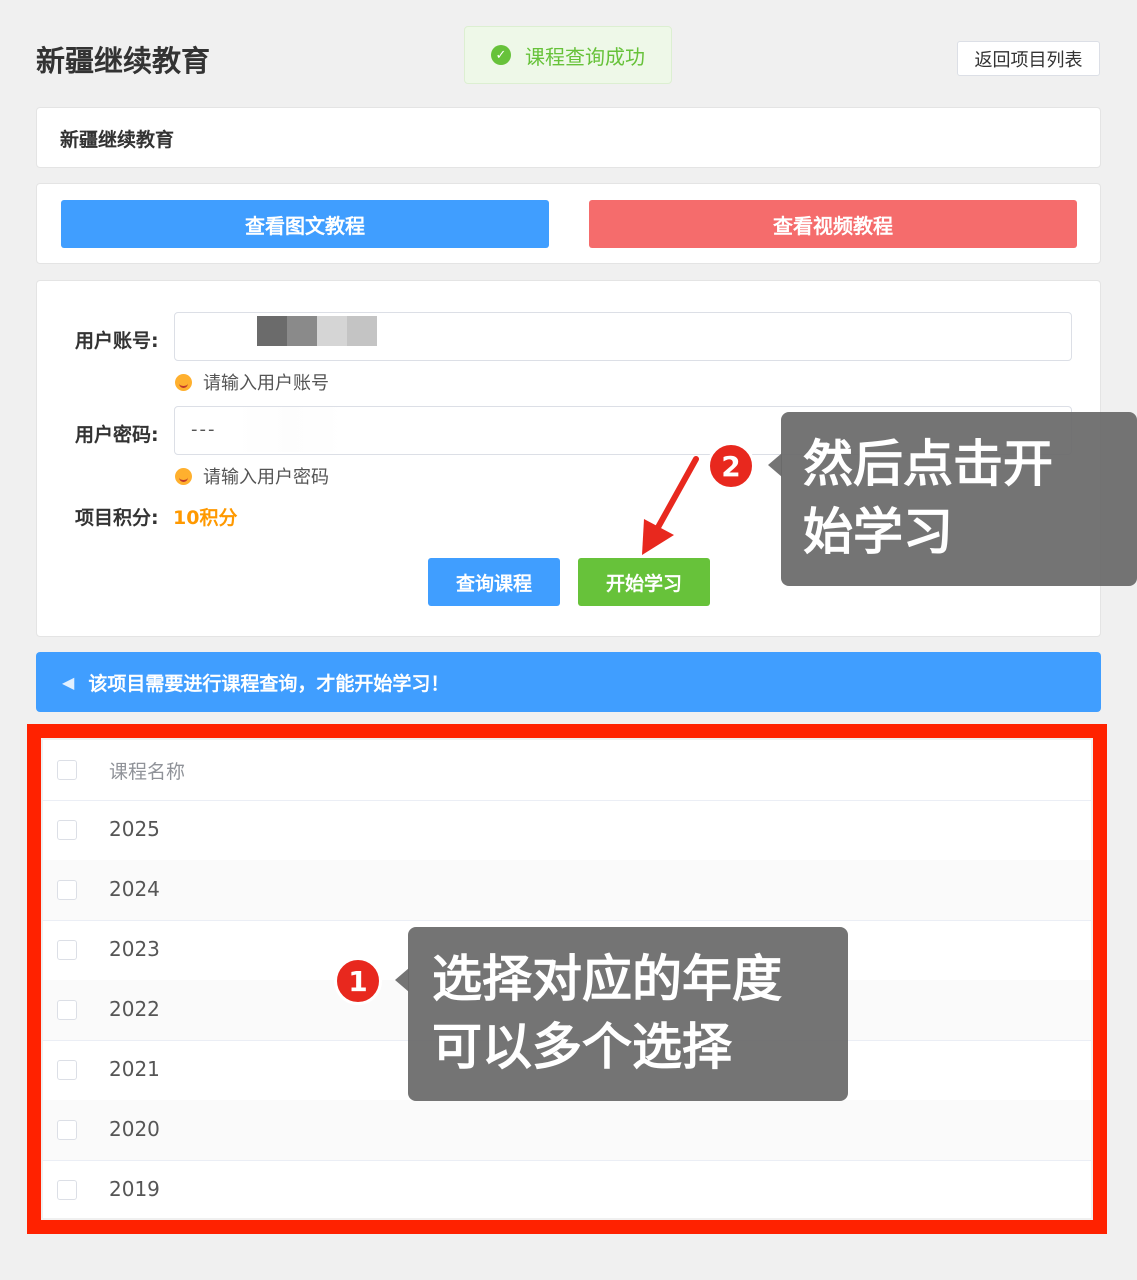 The width and height of the screenshot is (1137, 1280). I want to click on points-label: 项目积分:, so click(117, 518).